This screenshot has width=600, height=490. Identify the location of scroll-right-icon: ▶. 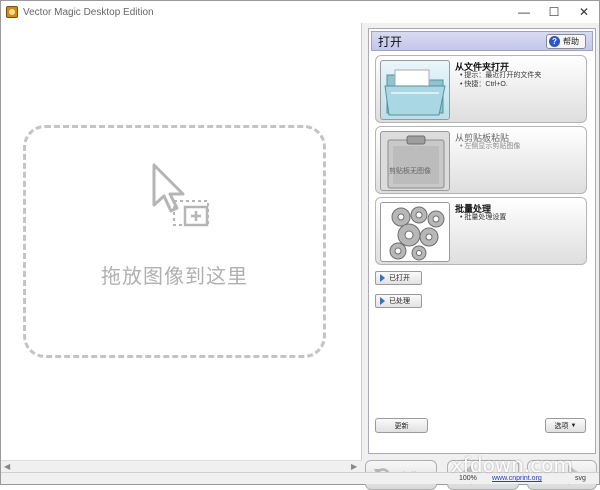
(354, 466).